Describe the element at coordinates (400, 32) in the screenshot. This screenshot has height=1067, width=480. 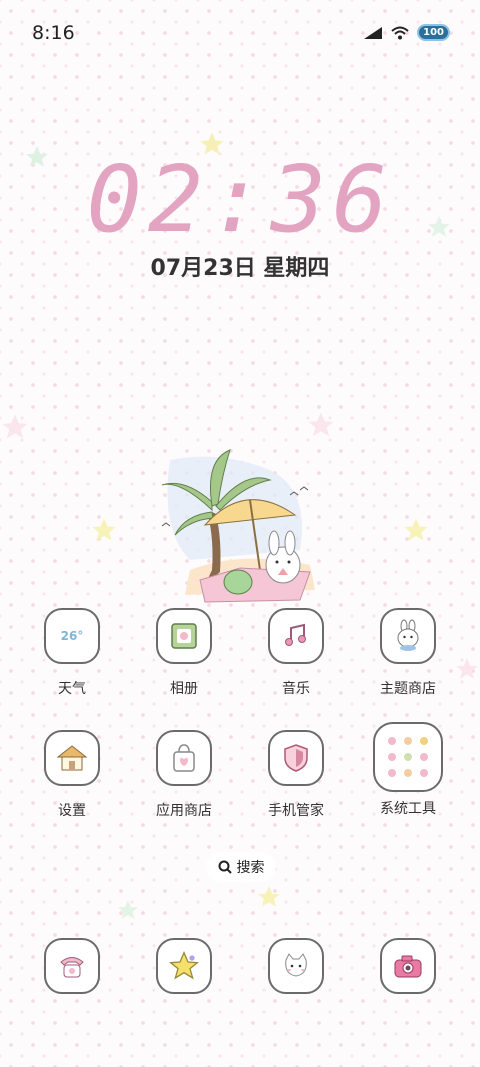
I see `wifi-icon` at that location.